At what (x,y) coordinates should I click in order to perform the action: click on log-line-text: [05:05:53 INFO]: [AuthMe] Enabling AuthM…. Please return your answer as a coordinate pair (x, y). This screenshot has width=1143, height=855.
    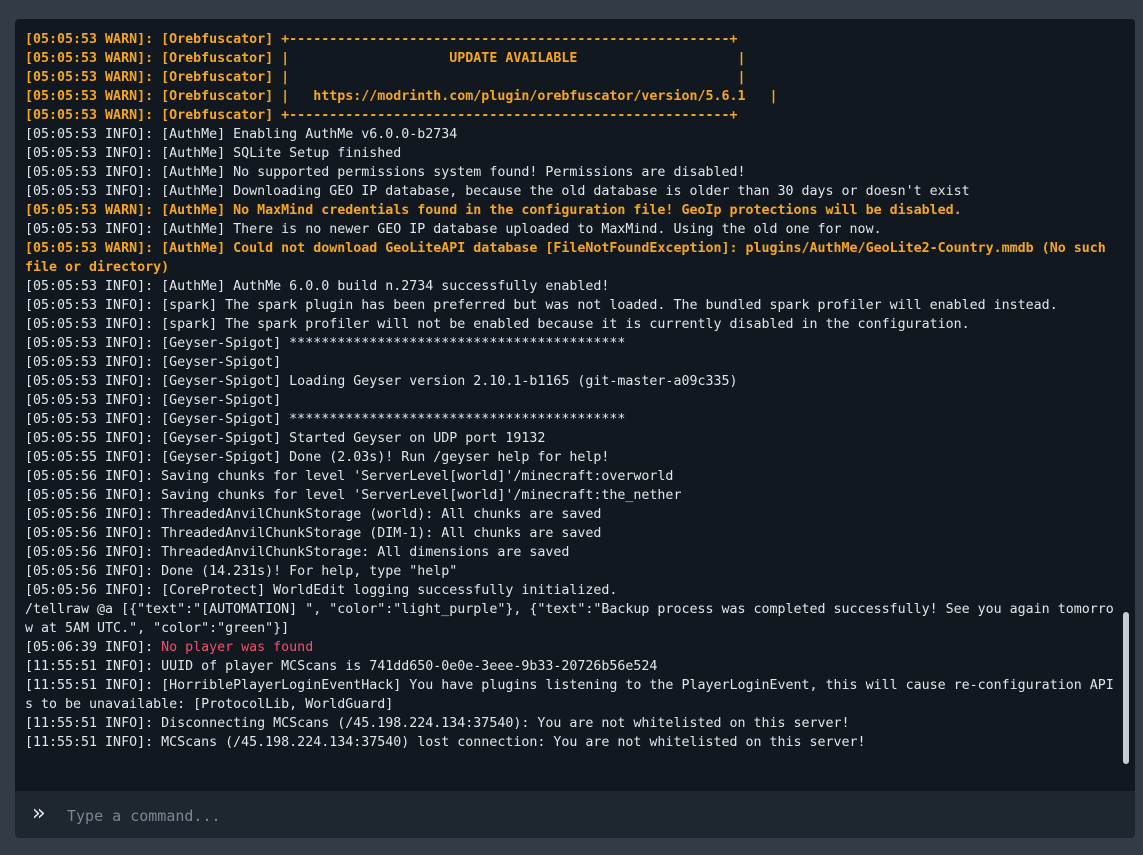
    Looking at the image, I should click on (241, 134).